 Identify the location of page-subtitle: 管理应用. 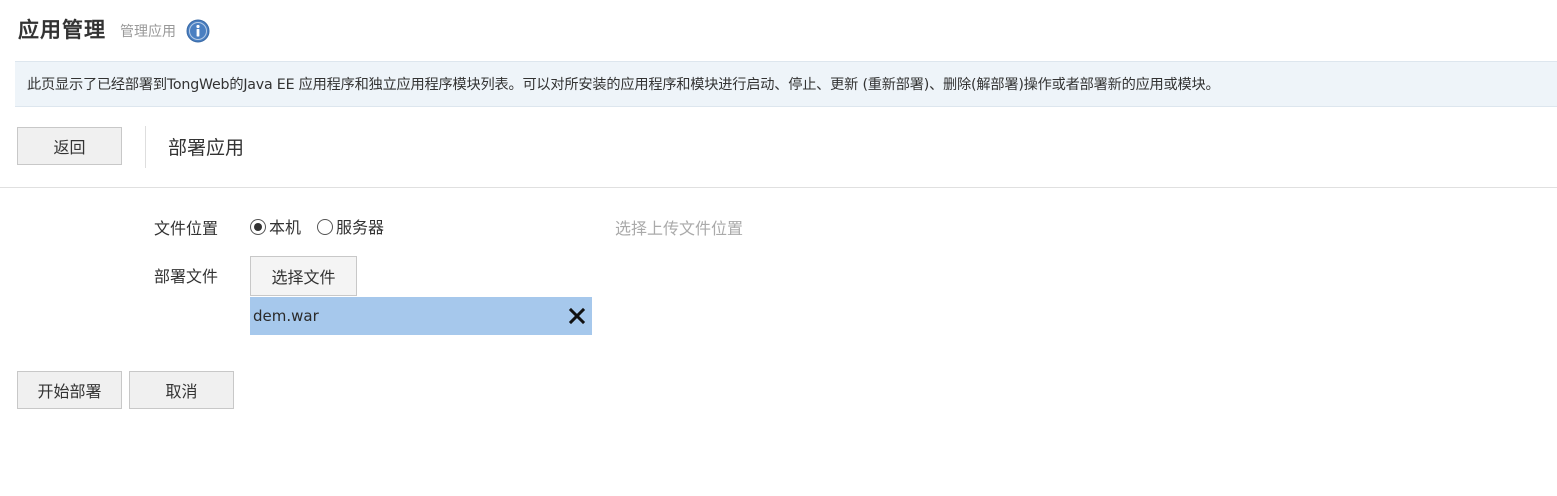
(148, 32).